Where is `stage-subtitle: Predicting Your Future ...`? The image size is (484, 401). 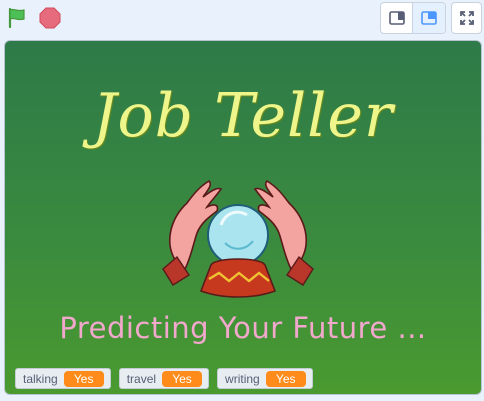 stage-subtitle: Predicting Your Future ... is located at coordinates (243, 328).